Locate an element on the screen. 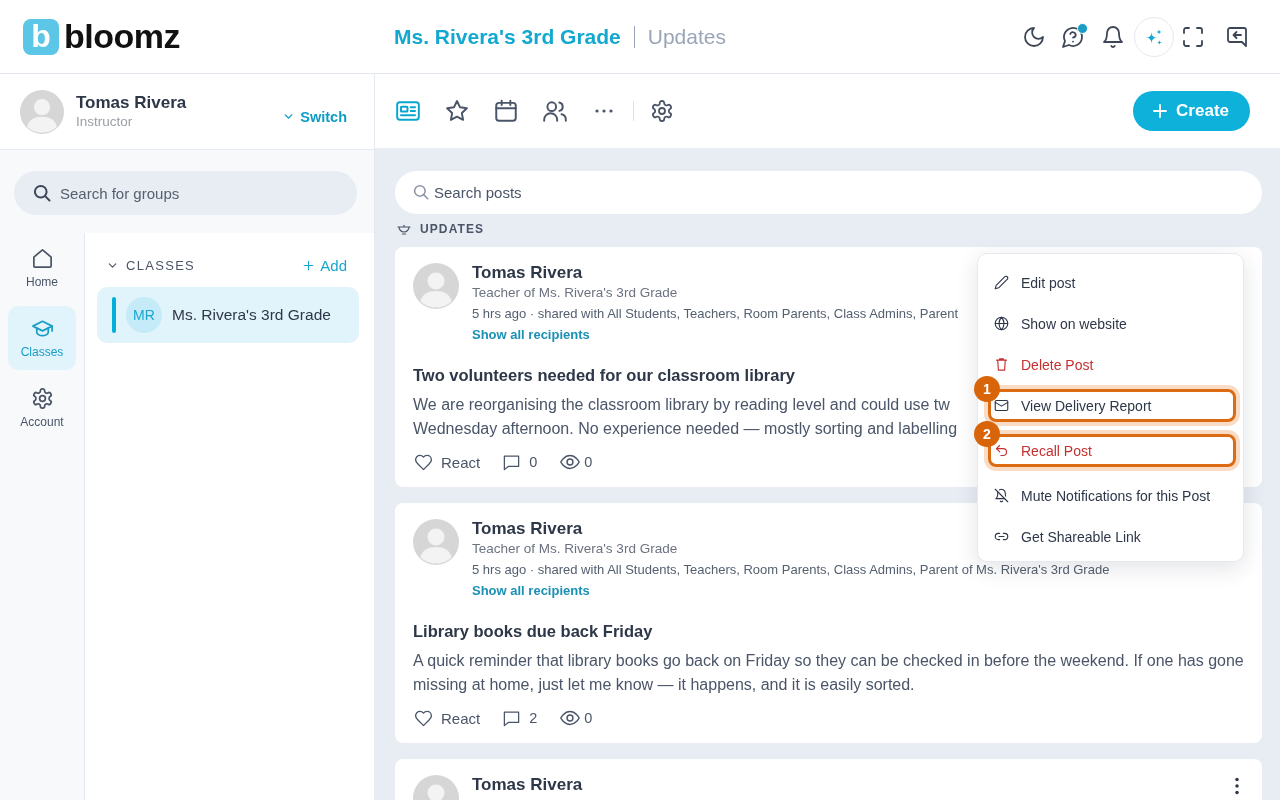 The image size is (1280, 800). calendar-icon is located at coordinates (506, 111).